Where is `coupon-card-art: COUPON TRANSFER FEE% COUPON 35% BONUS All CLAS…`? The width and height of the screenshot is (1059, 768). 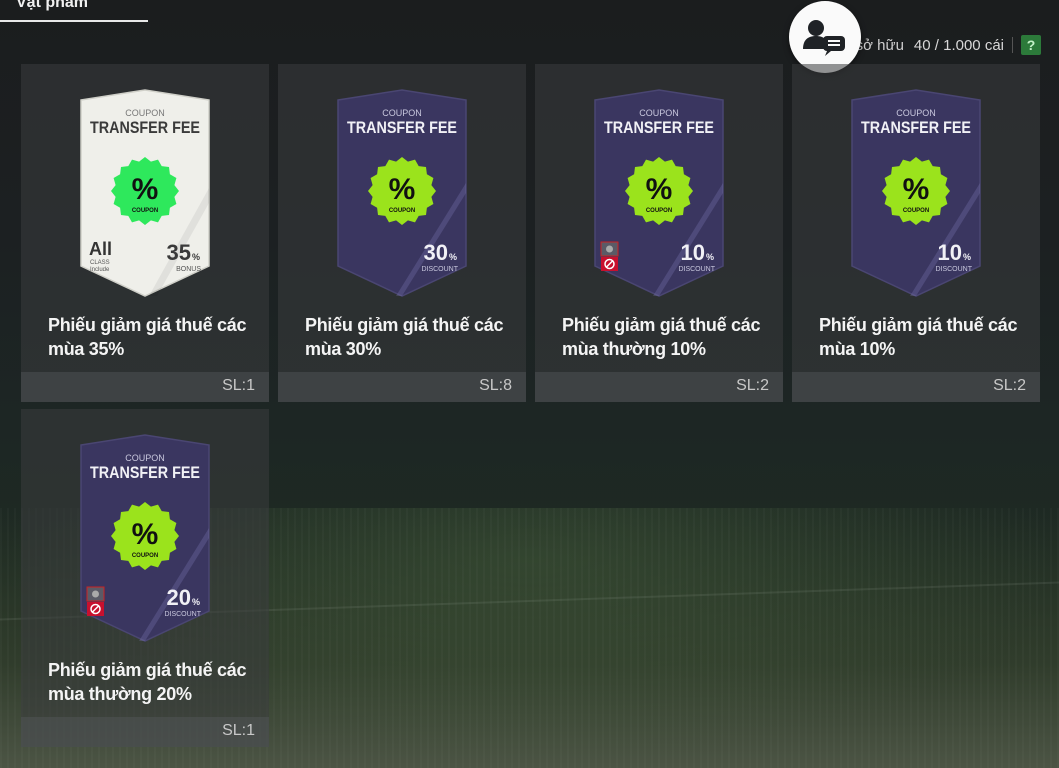 coupon-card-art: COUPON TRANSFER FEE% COUPON 35% BONUS All CLAS… is located at coordinates (145, 184).